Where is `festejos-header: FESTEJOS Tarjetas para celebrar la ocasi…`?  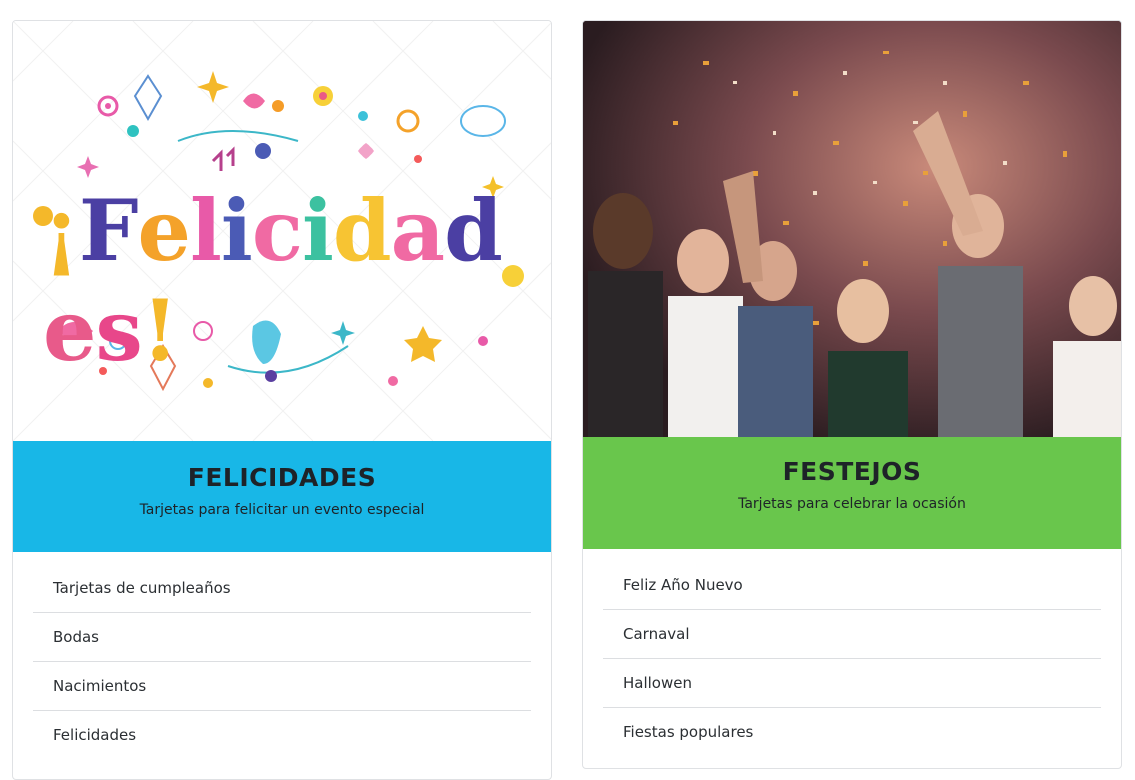
festejos-header: FESTEJOS Tarjetas para celebrar la ocasi… is located at coordinates (852, 493).